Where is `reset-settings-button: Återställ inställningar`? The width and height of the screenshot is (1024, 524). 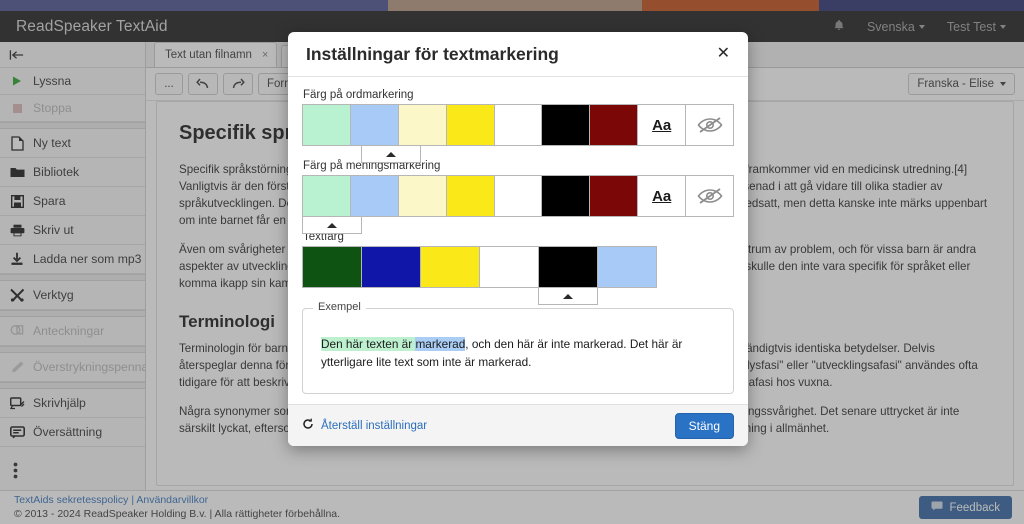
reset-settings-button: Återställ inställningar is located at coordinates (364, 425).